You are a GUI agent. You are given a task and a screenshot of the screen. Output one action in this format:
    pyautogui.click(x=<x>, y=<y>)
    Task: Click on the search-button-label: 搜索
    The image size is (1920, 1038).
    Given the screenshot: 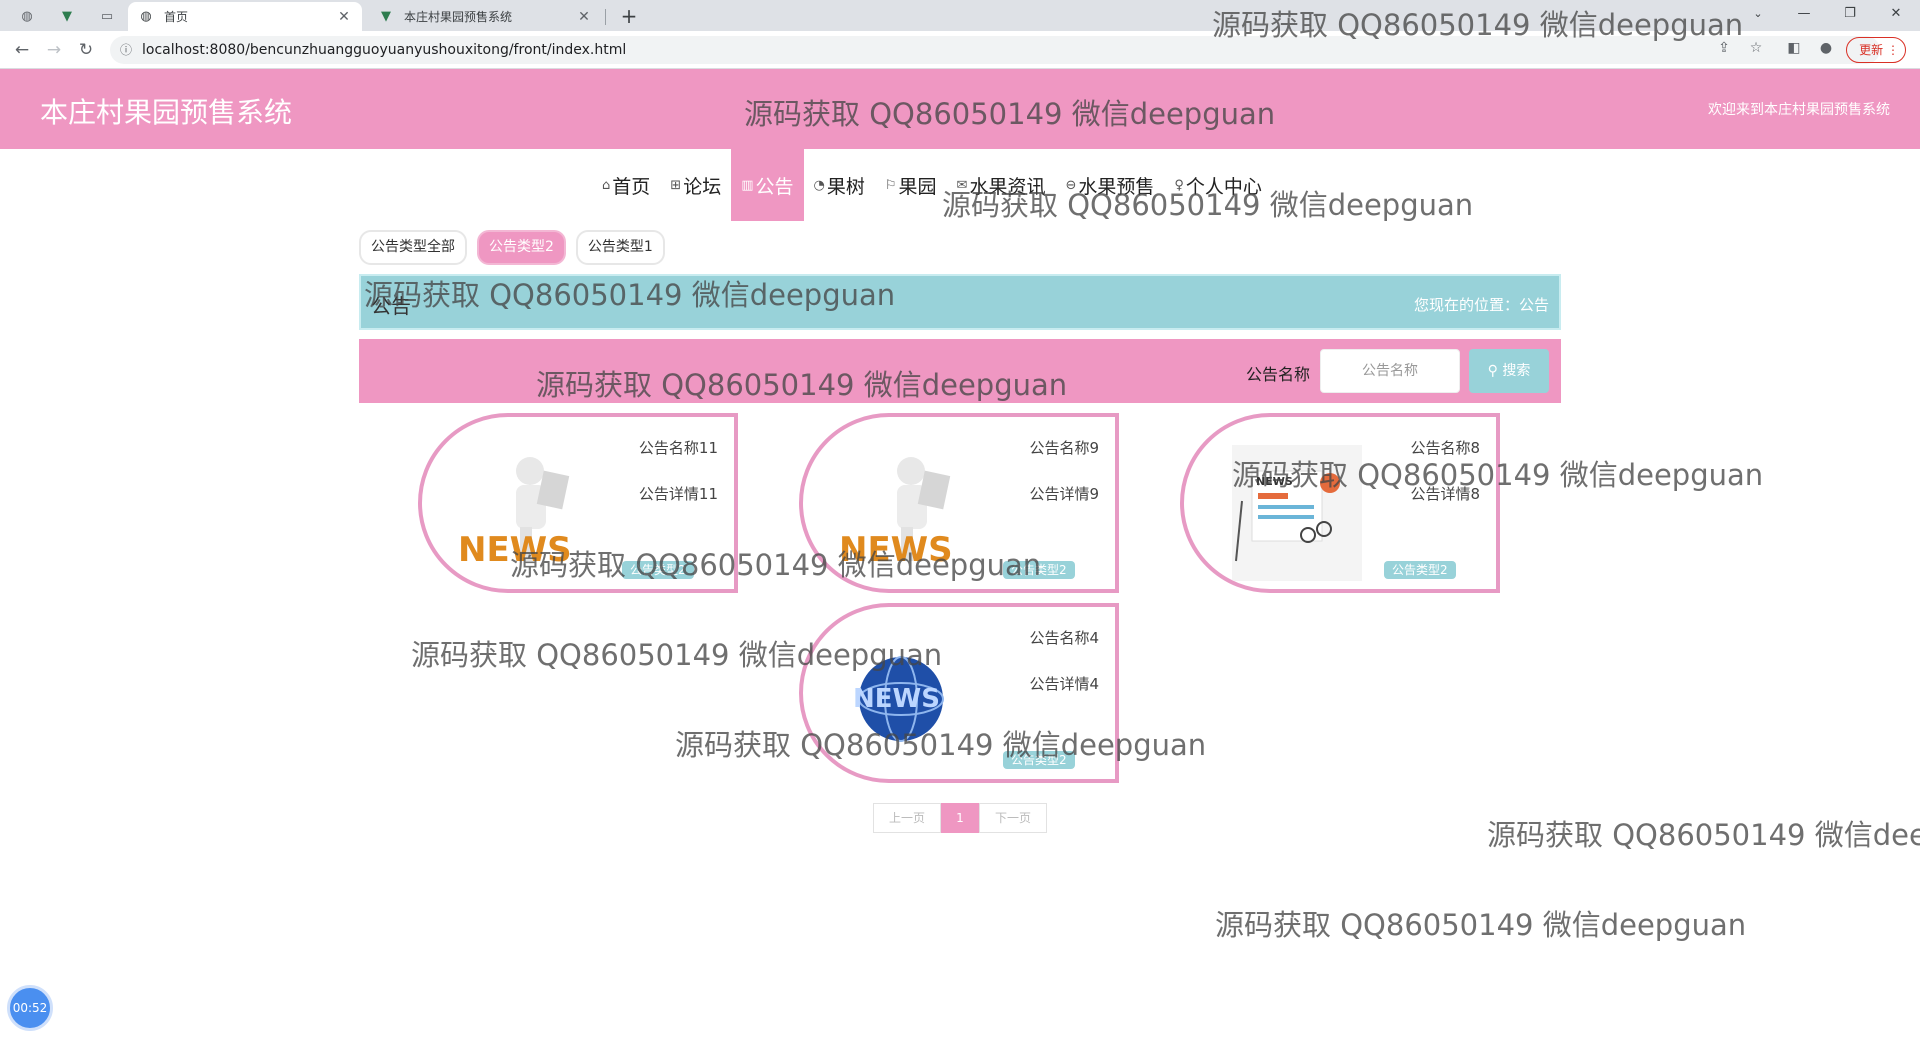 What is the action you would take?
    pyautogui.click(x=1516, y=371)
    